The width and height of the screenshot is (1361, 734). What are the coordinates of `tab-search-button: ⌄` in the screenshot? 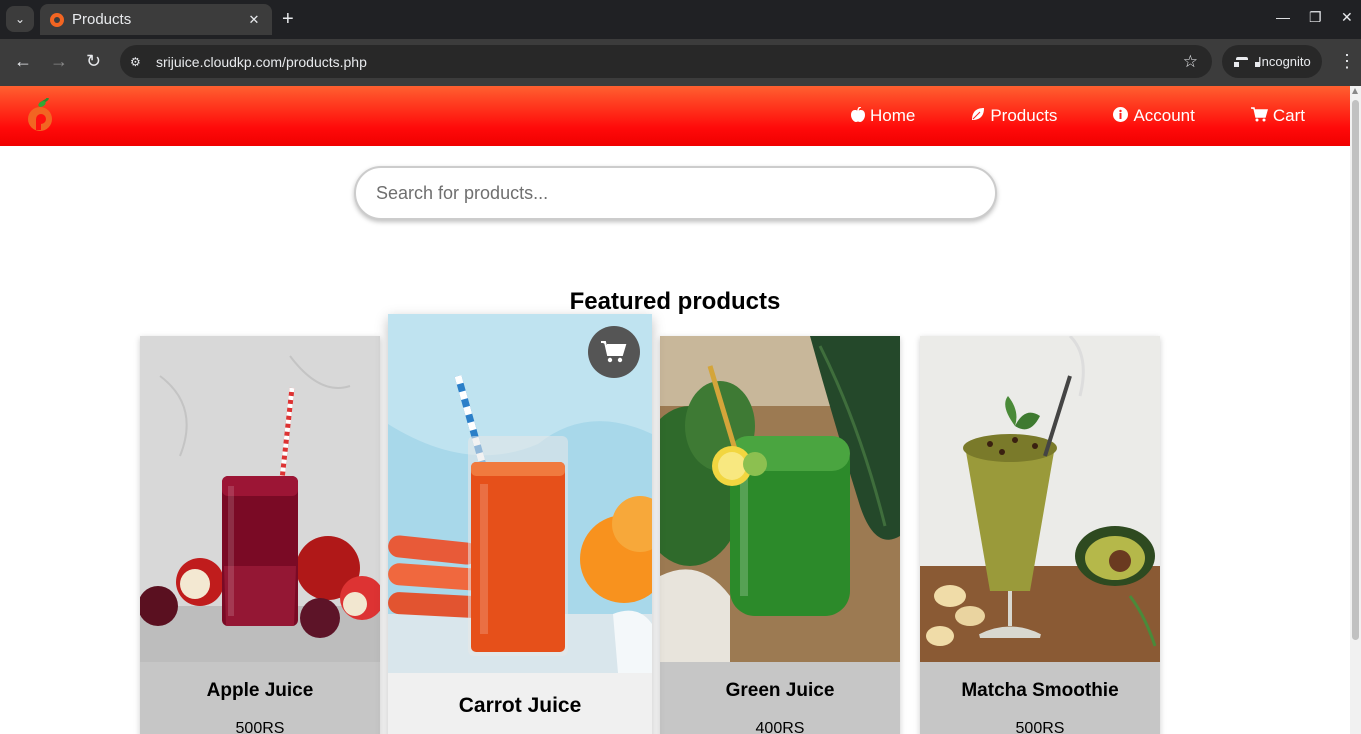 It's located at (20, 19).